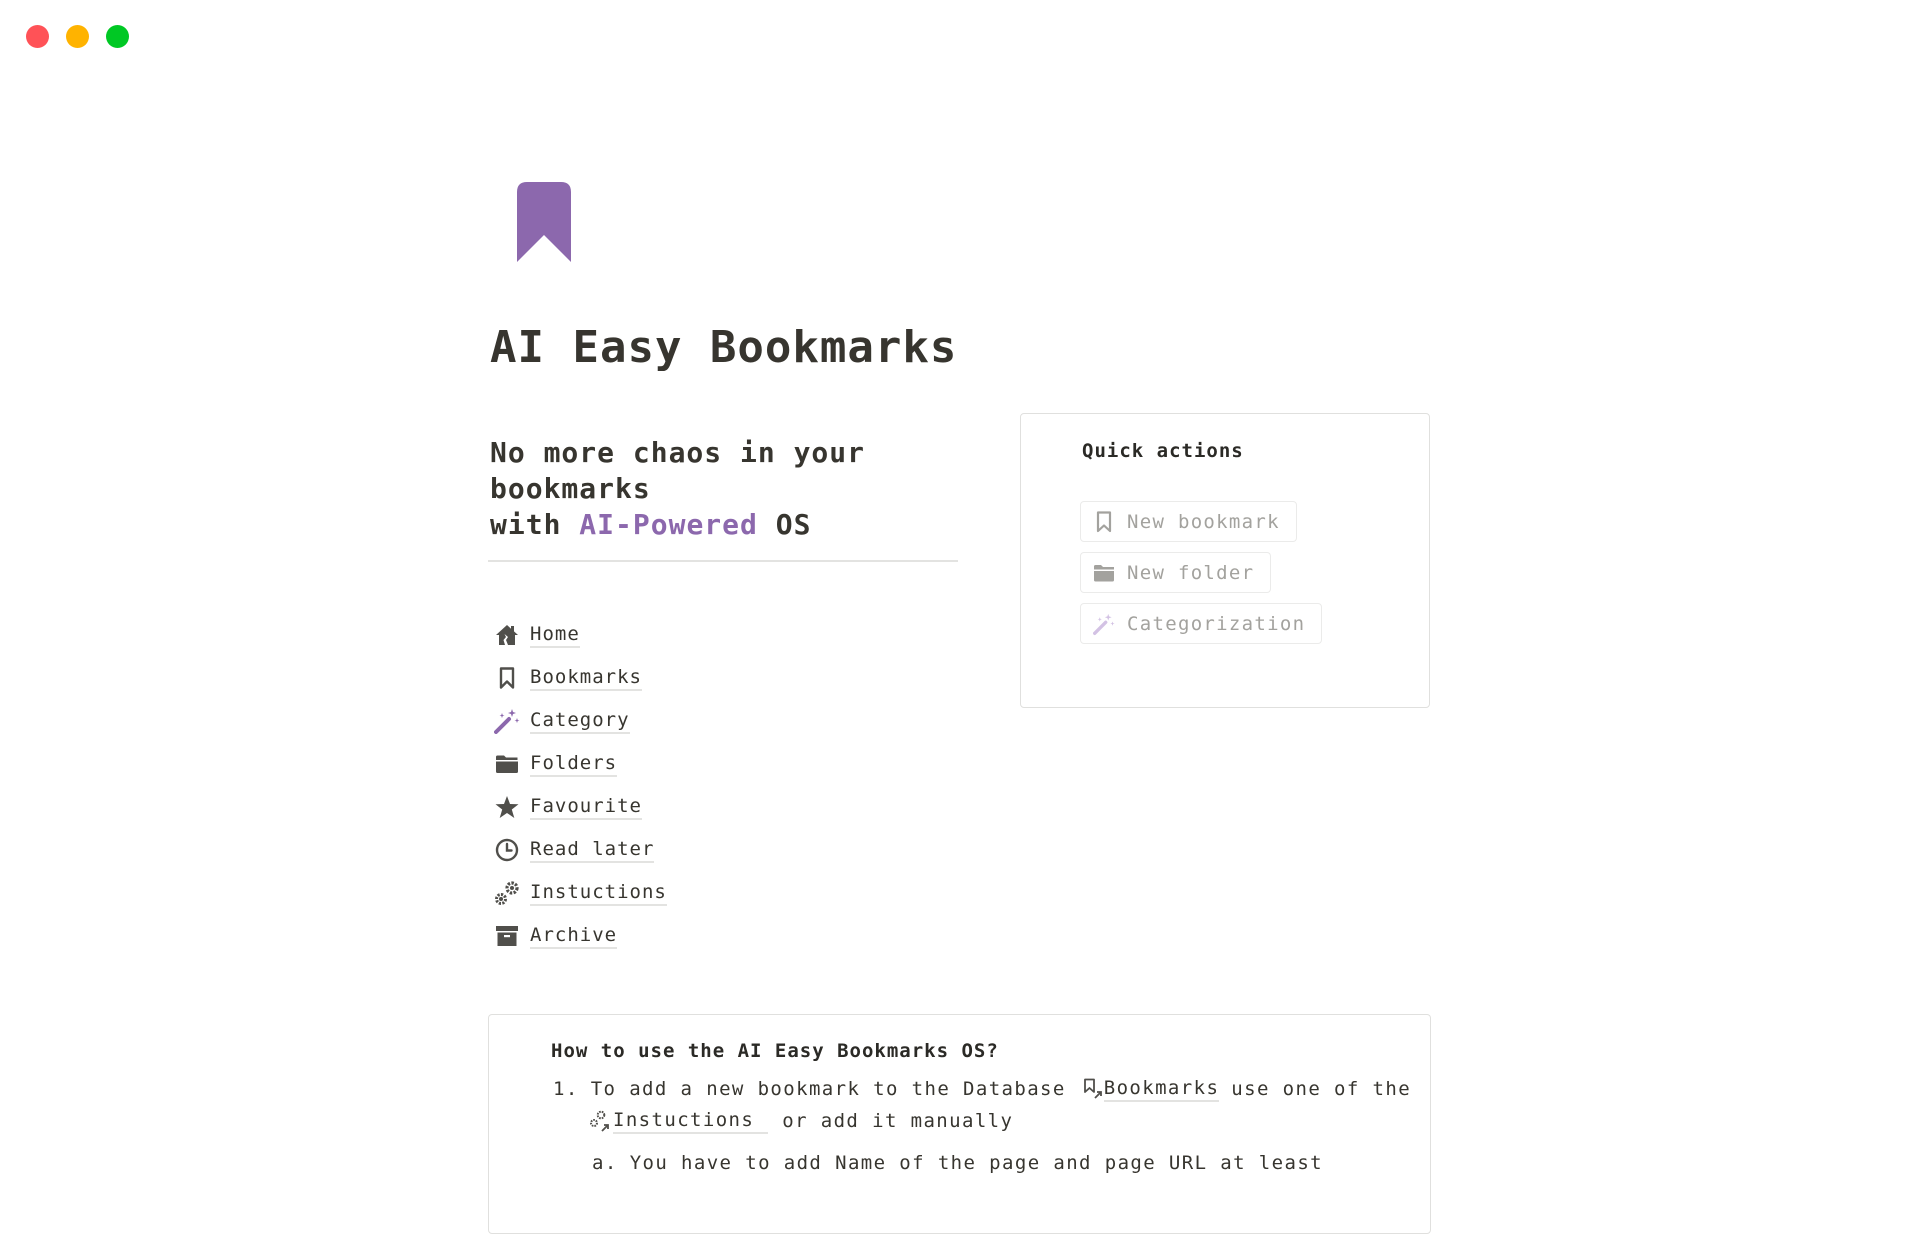  I want to click on bookmarks-mention-link: Bookmarks, so click(1151, 1089).